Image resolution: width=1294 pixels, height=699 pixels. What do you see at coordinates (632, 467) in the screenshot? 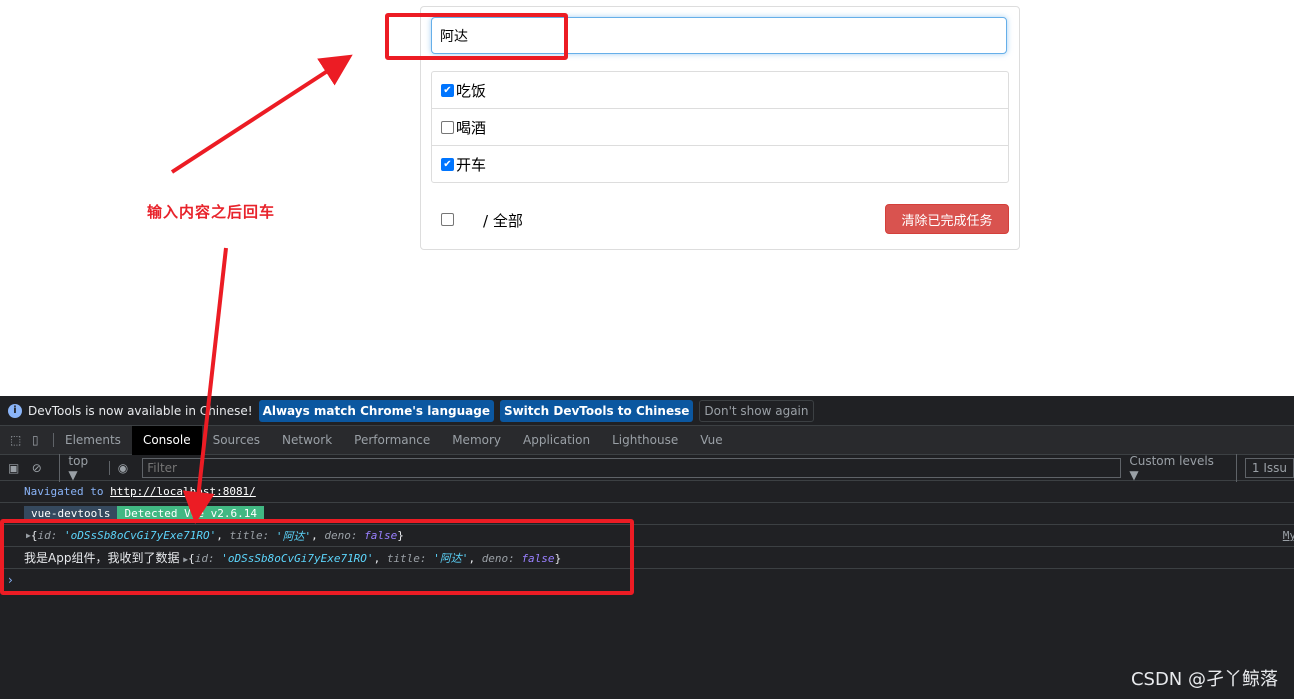
I see `filter-input` at bounding box center [632, 467].